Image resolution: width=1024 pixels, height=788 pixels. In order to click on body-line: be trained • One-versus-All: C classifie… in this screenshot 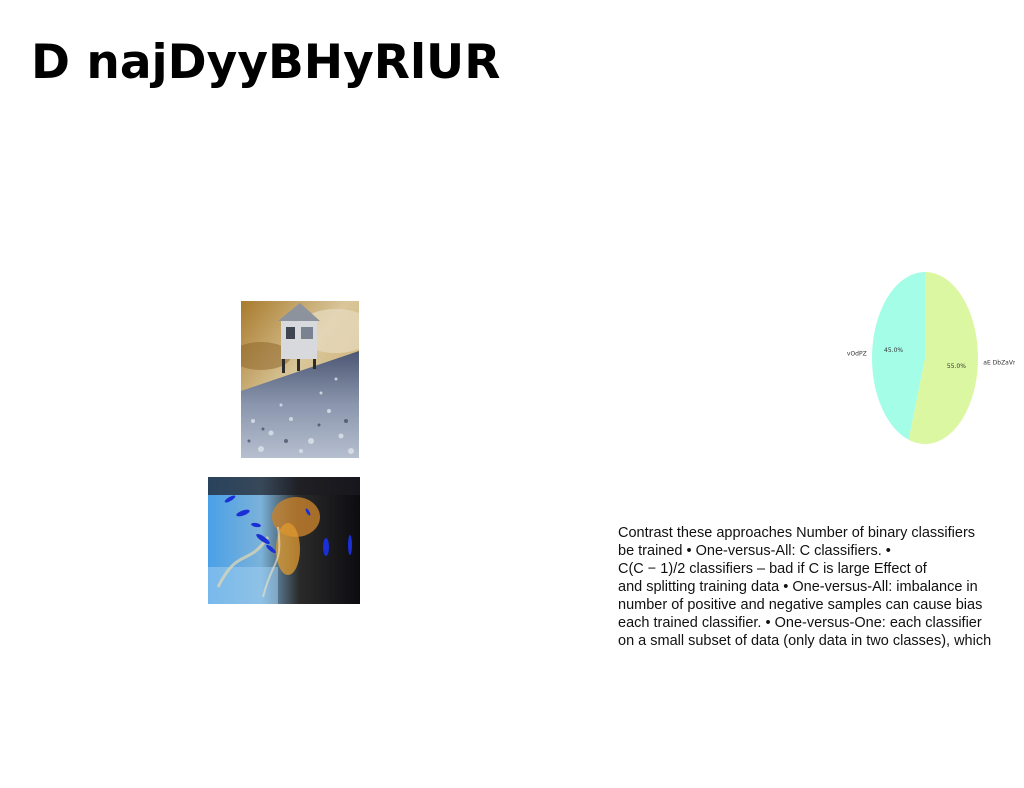, I will do `click(754, 551)`.